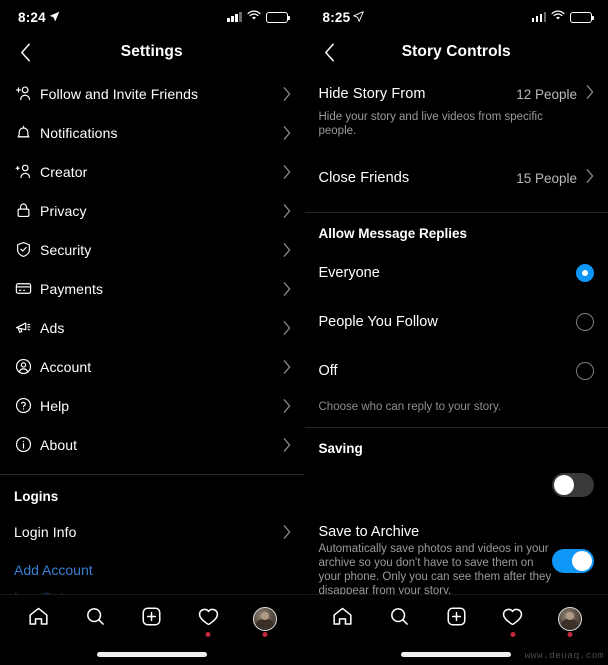  Describe the element at coordinates (456, 17) in the screenshot. I see `status-bar-right: 8:25` at that location.